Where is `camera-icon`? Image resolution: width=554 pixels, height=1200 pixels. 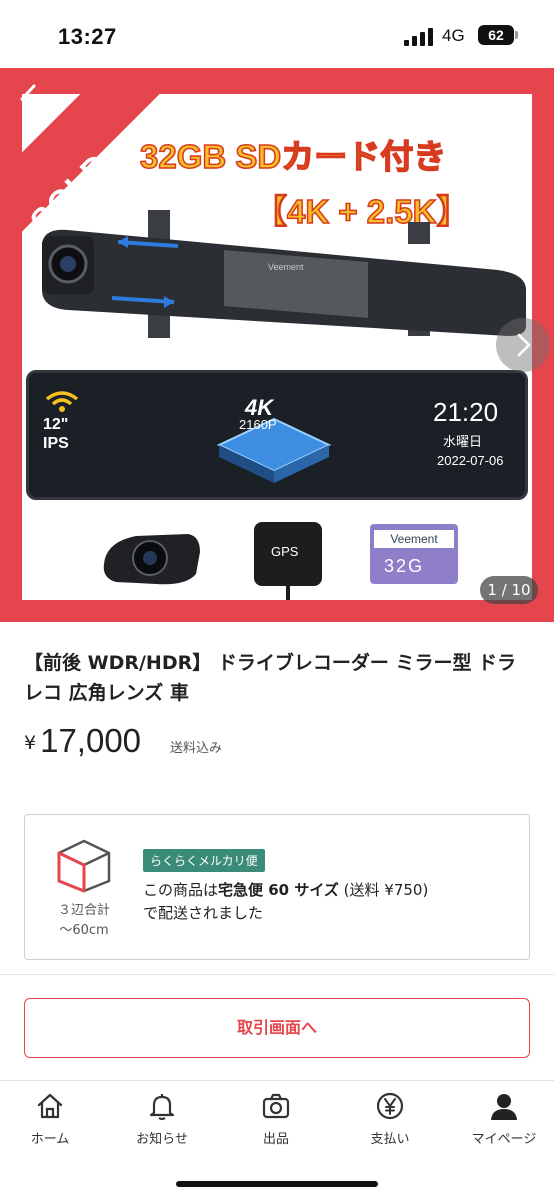 camera-icon is located at coordinates (276, 1106).